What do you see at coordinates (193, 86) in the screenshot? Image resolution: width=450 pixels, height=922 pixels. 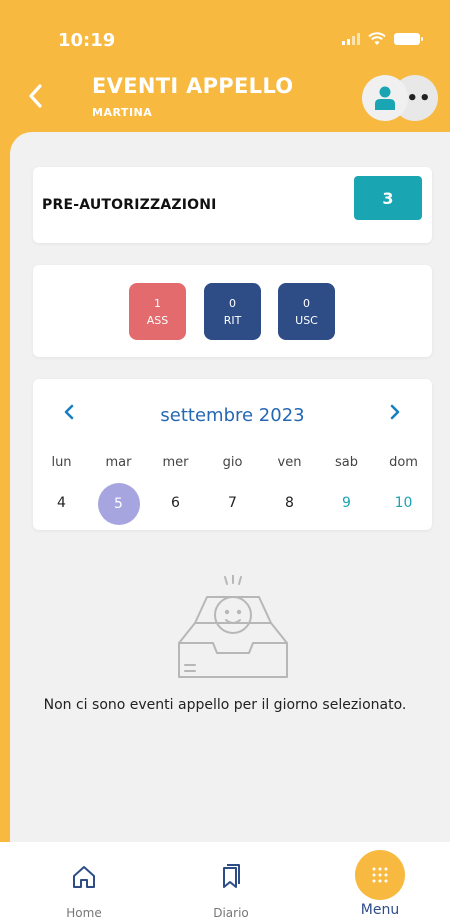 I see `page-title: EVENTI APPELLO` at bounding box center [193, 86].